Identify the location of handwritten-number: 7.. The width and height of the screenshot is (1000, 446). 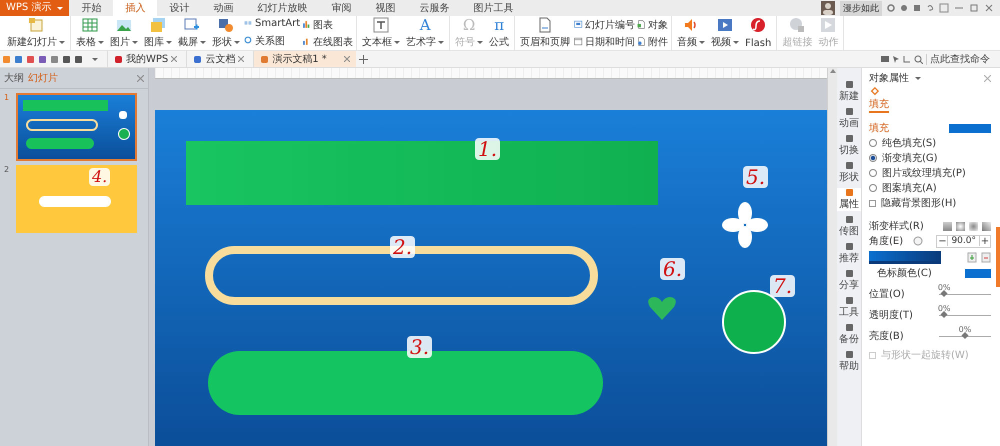
(783, 286).